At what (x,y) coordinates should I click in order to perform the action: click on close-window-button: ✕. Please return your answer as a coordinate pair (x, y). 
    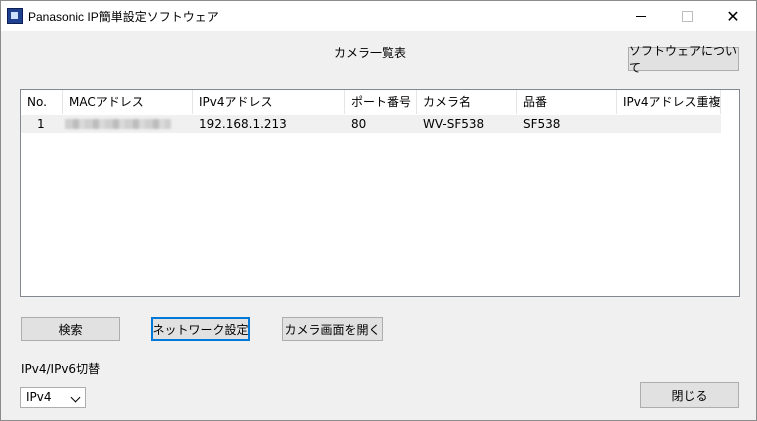
    Looking at the image, I should click on (733, 16).